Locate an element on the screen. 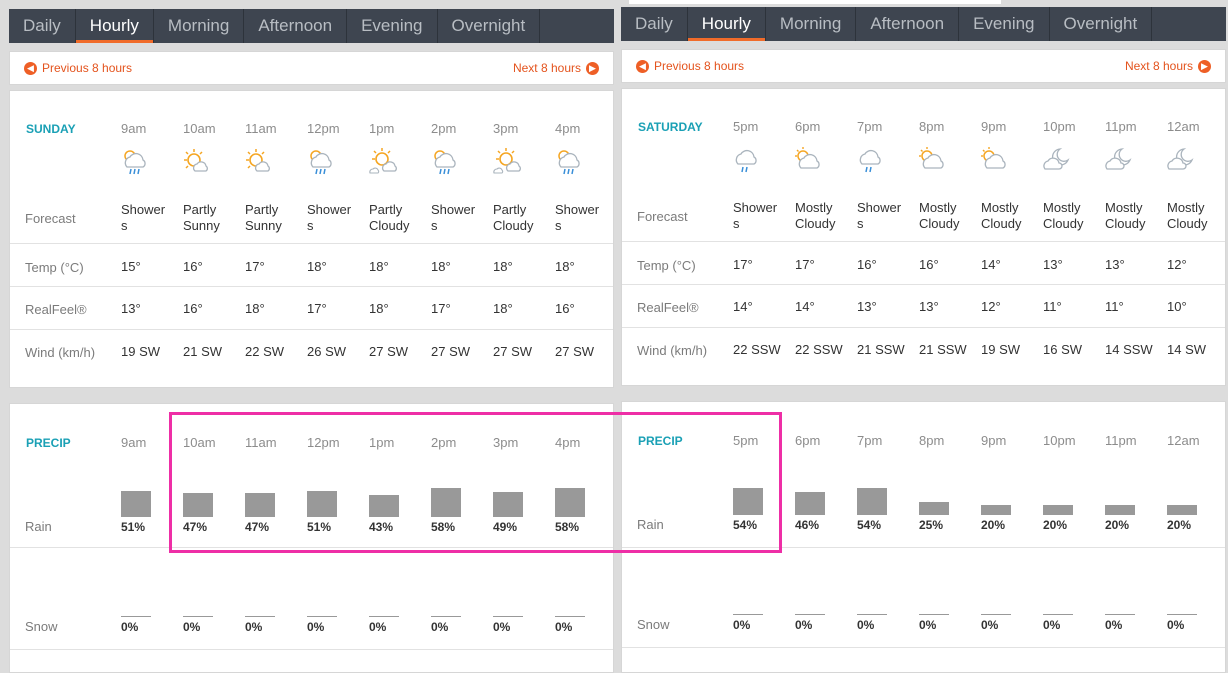 The width and height of the screenshot is (1228, 673). cloud-rain-icon is located at coordinates (871, 160).